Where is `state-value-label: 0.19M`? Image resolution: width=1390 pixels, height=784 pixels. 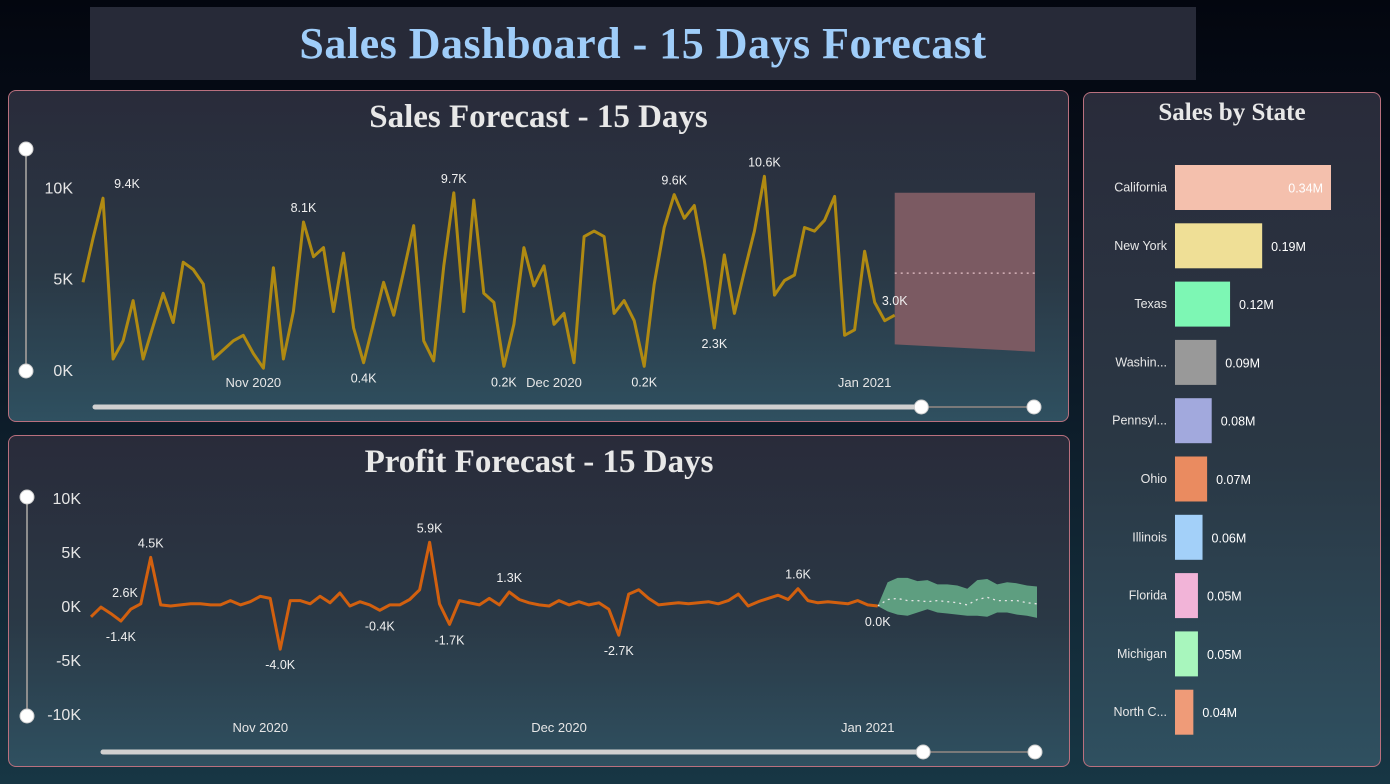 state-value-label: 0.19M is located at coordinates (1288, 247).